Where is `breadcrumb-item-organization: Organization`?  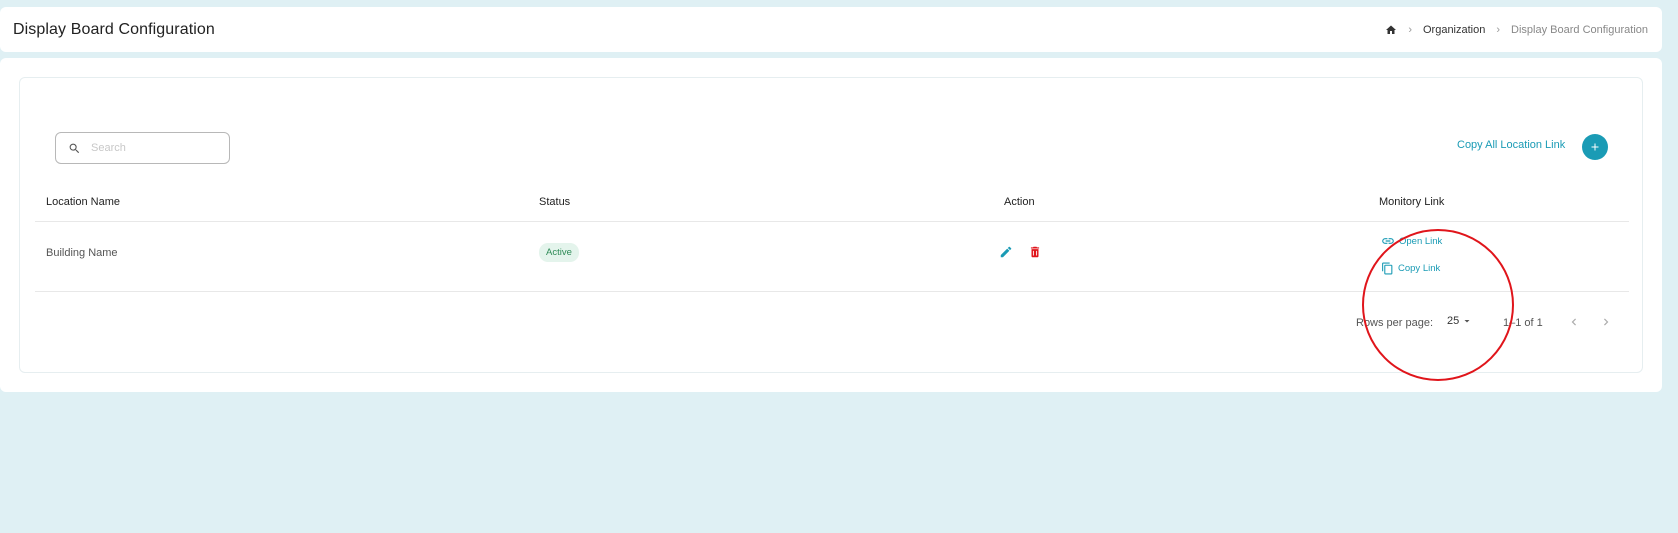 breadcrumb-item-organization: Organization is located at coordinates (1454, 30).